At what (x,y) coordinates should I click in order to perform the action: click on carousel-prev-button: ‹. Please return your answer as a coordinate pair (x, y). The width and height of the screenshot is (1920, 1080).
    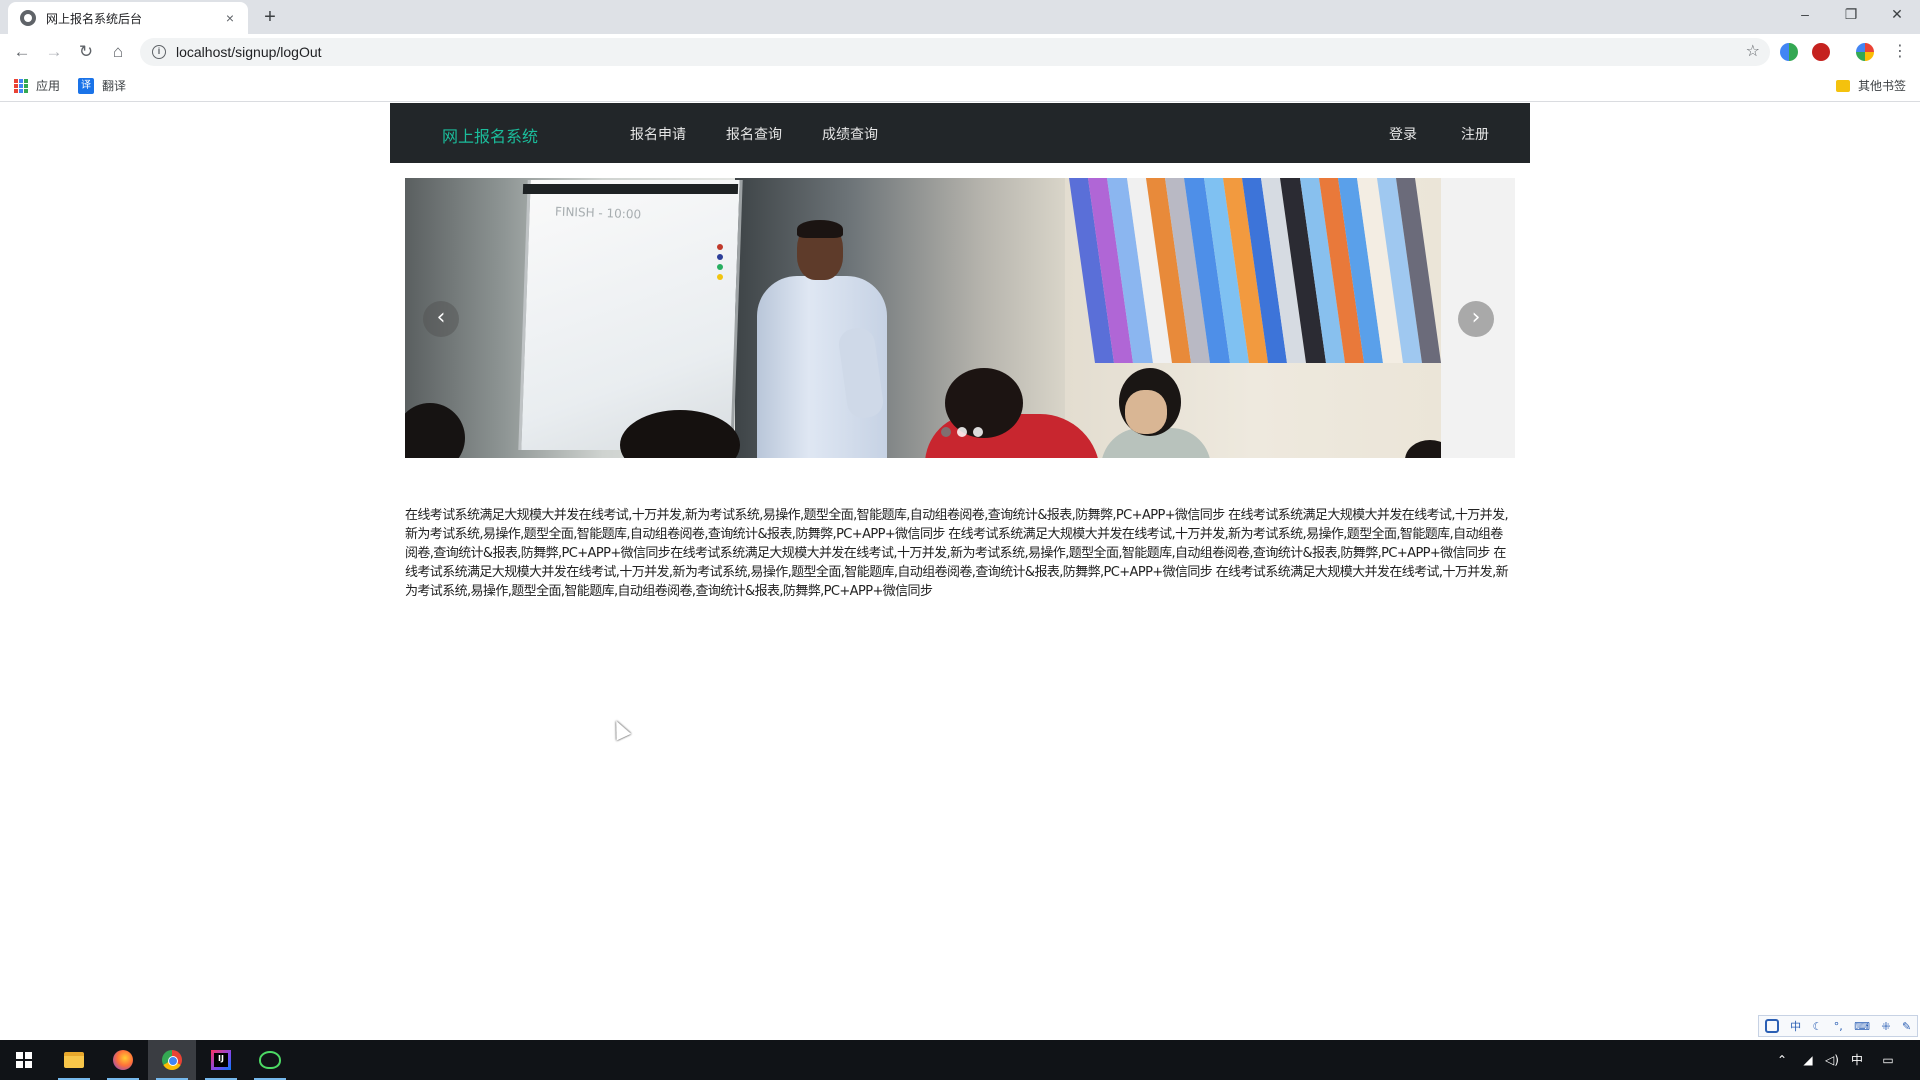
    Looking at the image, I should click on (441, 319).